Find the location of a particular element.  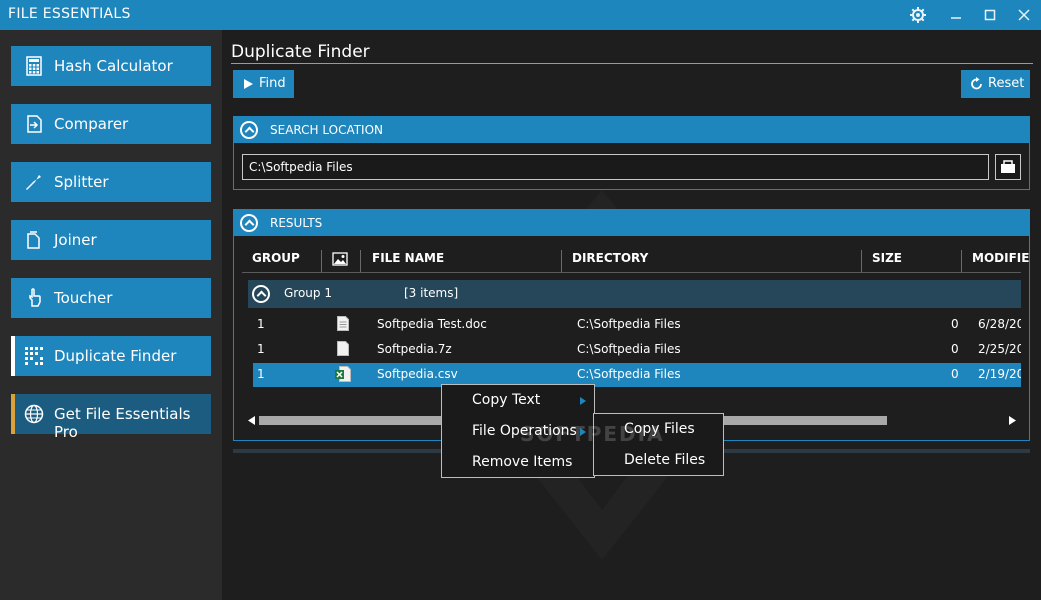

sidebar-item-label: Duplicate Finder is located at coordinates (115, 356).